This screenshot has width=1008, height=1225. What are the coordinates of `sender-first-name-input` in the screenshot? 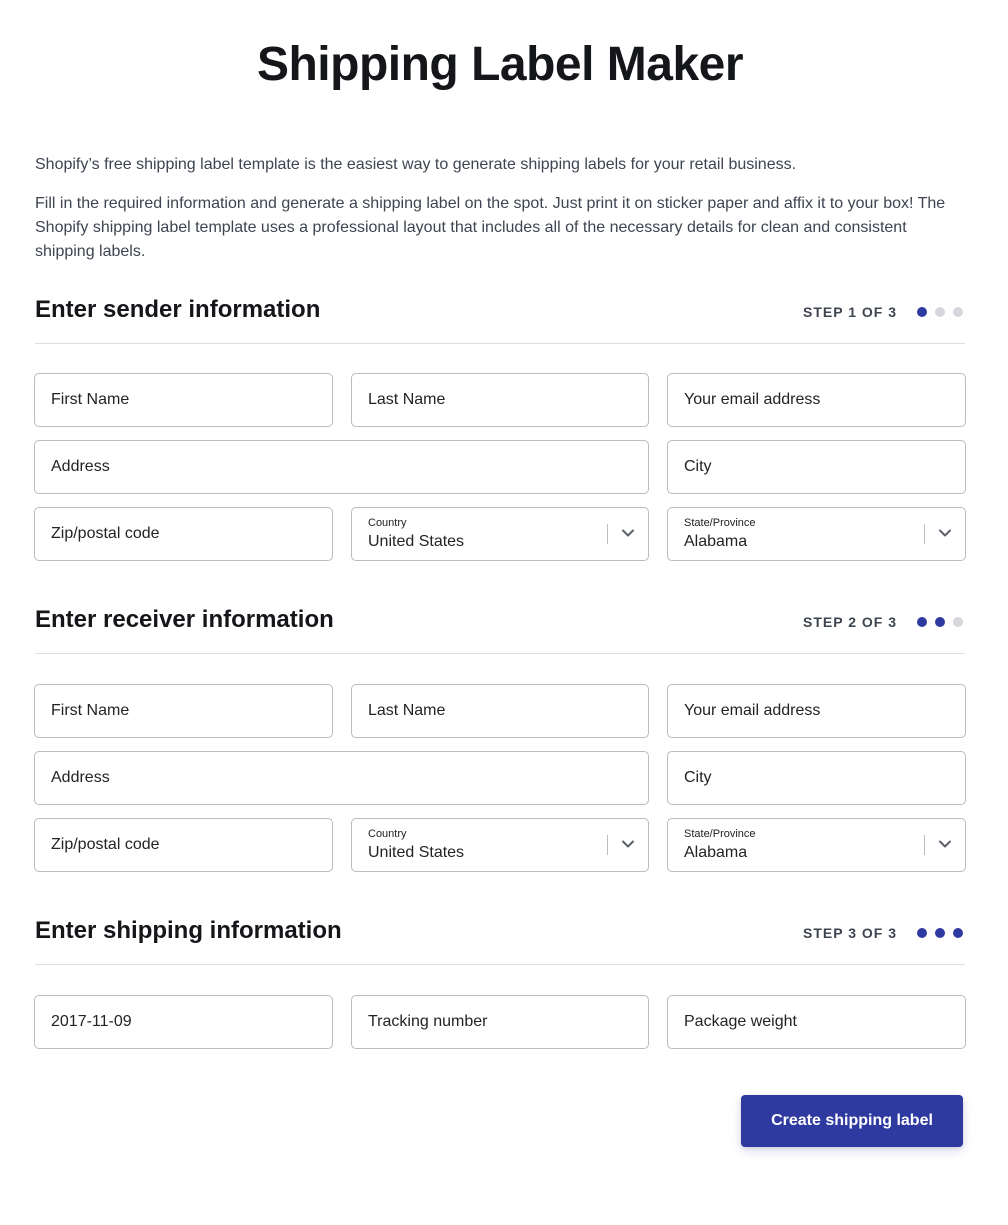 It's located at (183, 400).